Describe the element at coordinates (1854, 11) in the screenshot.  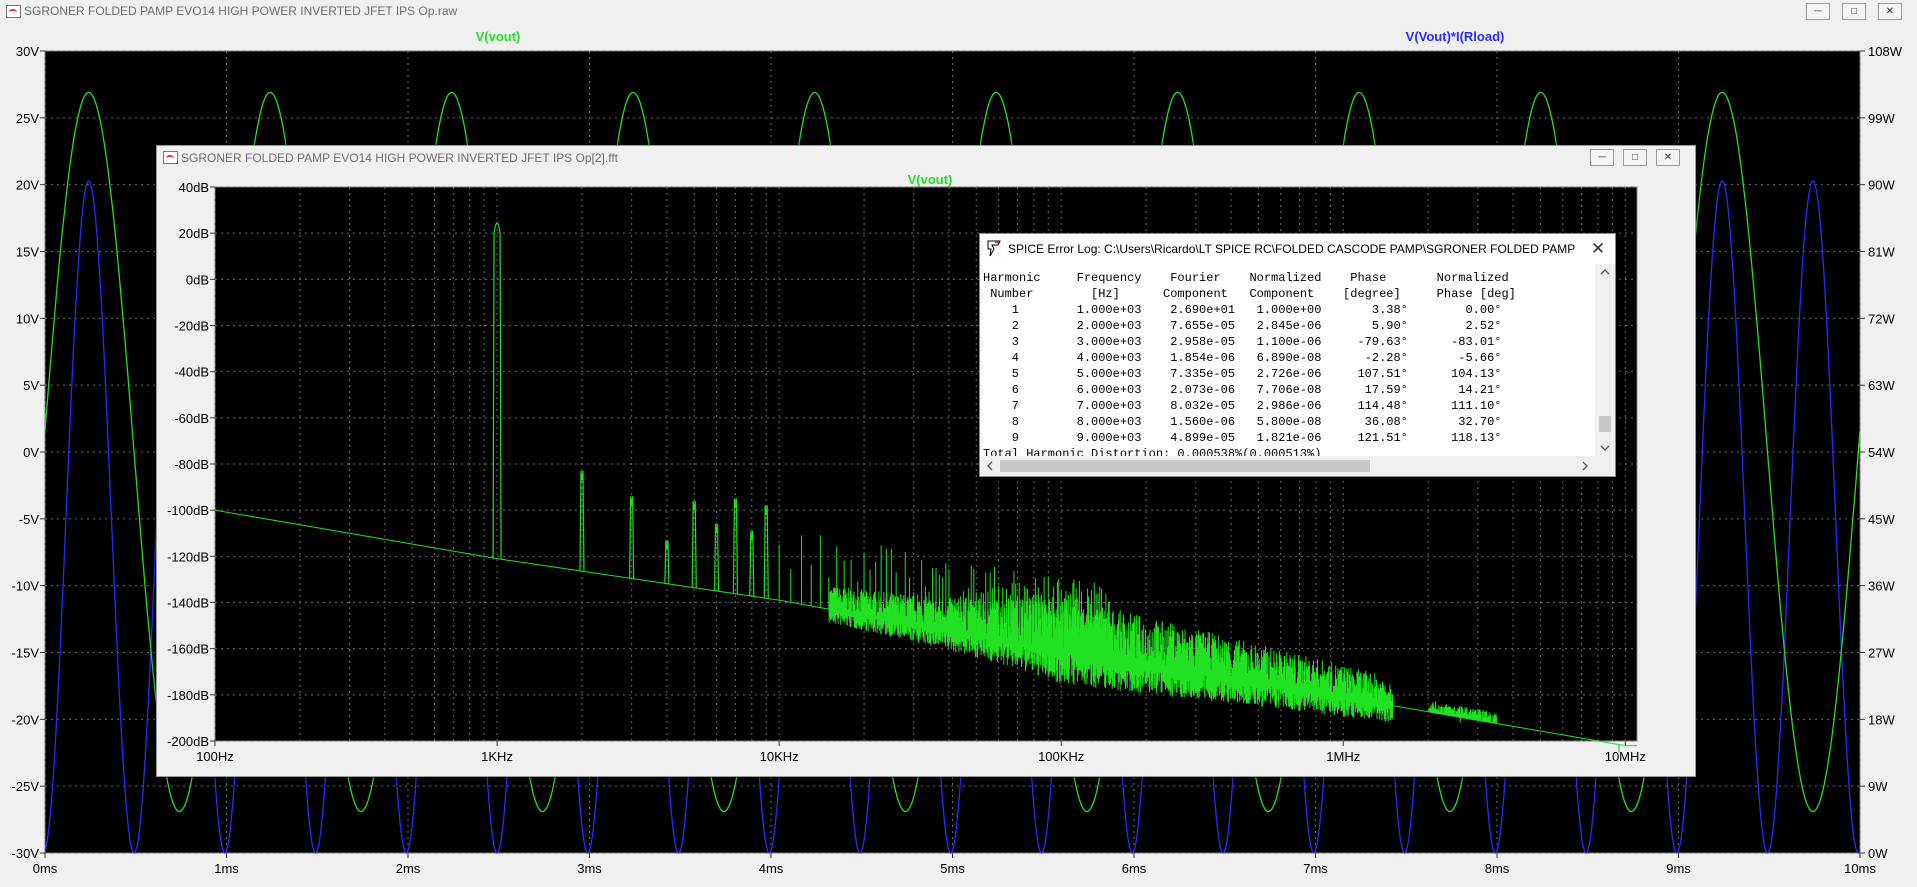
I see `maximize-button: □` at that location.